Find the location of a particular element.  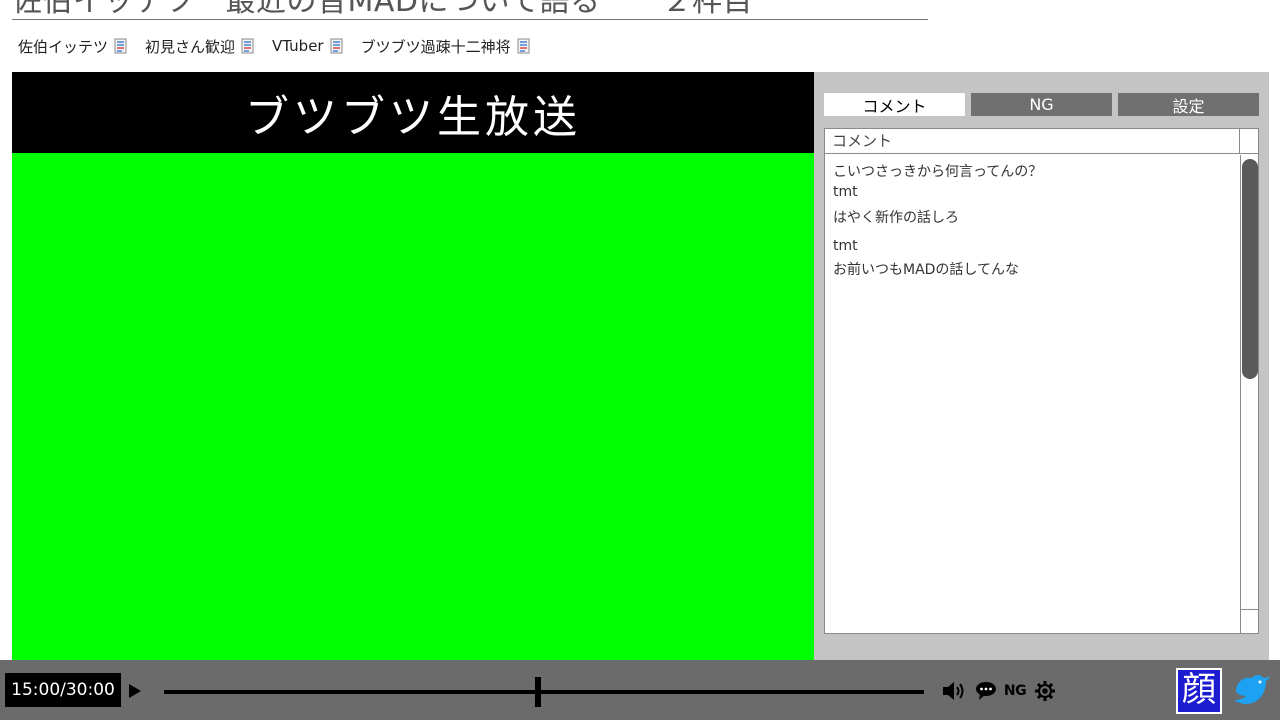

comment-list-header: コメント is located at coordinates (1041, 141).